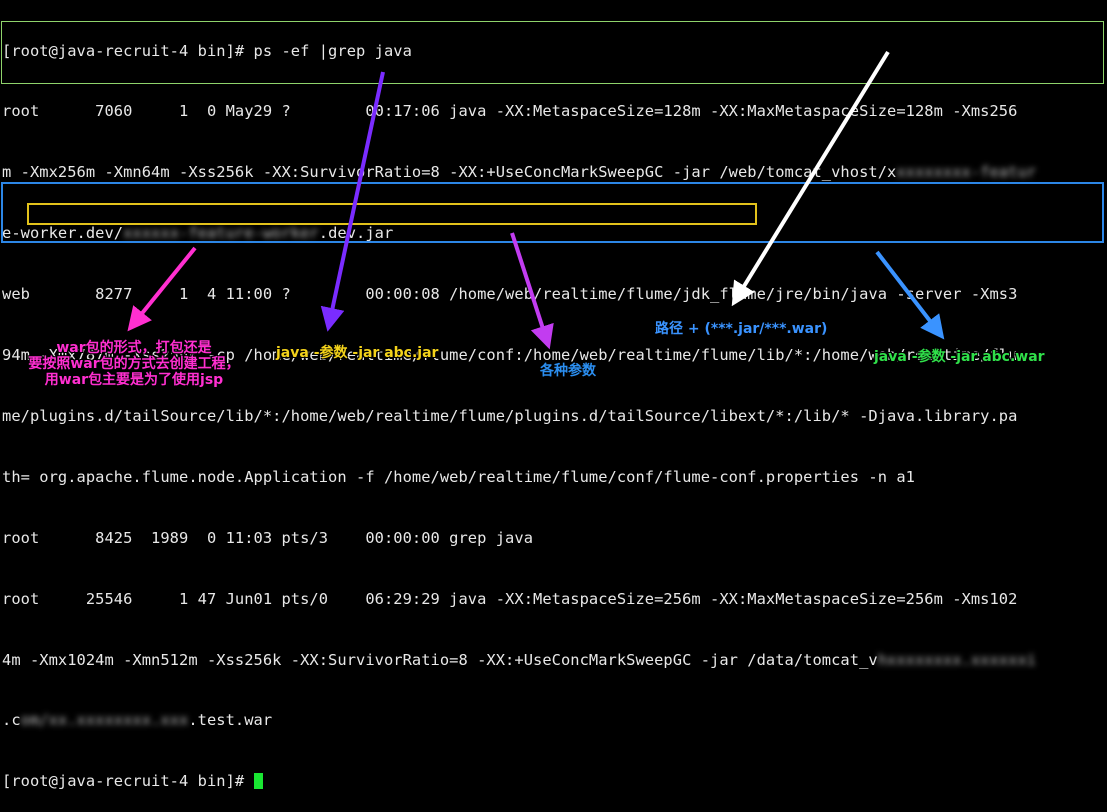  Describe the element at coordinates (910, 295) in the screenshot. I see `arrow-blue` at that location.